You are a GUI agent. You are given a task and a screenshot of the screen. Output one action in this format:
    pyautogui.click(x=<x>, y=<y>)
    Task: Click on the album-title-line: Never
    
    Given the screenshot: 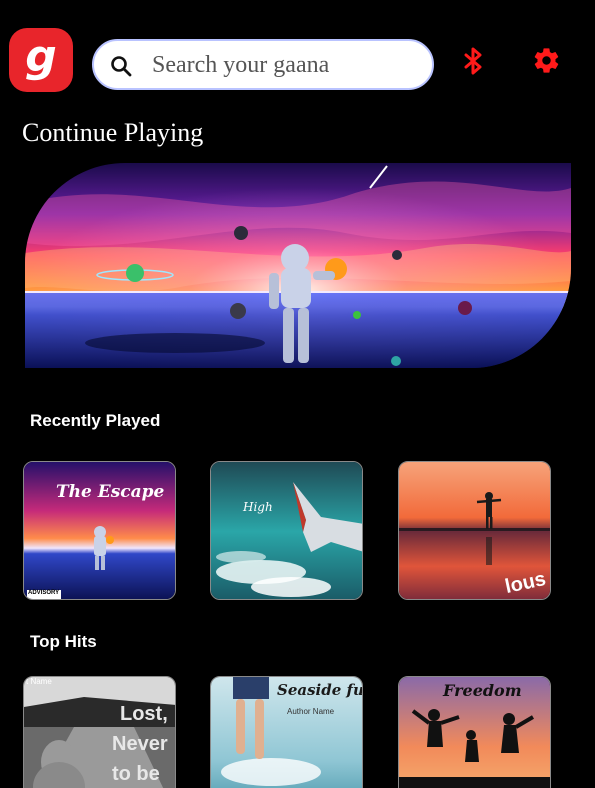 What is the action you would take?
    pyautogui.click(x=140, y=744)
    